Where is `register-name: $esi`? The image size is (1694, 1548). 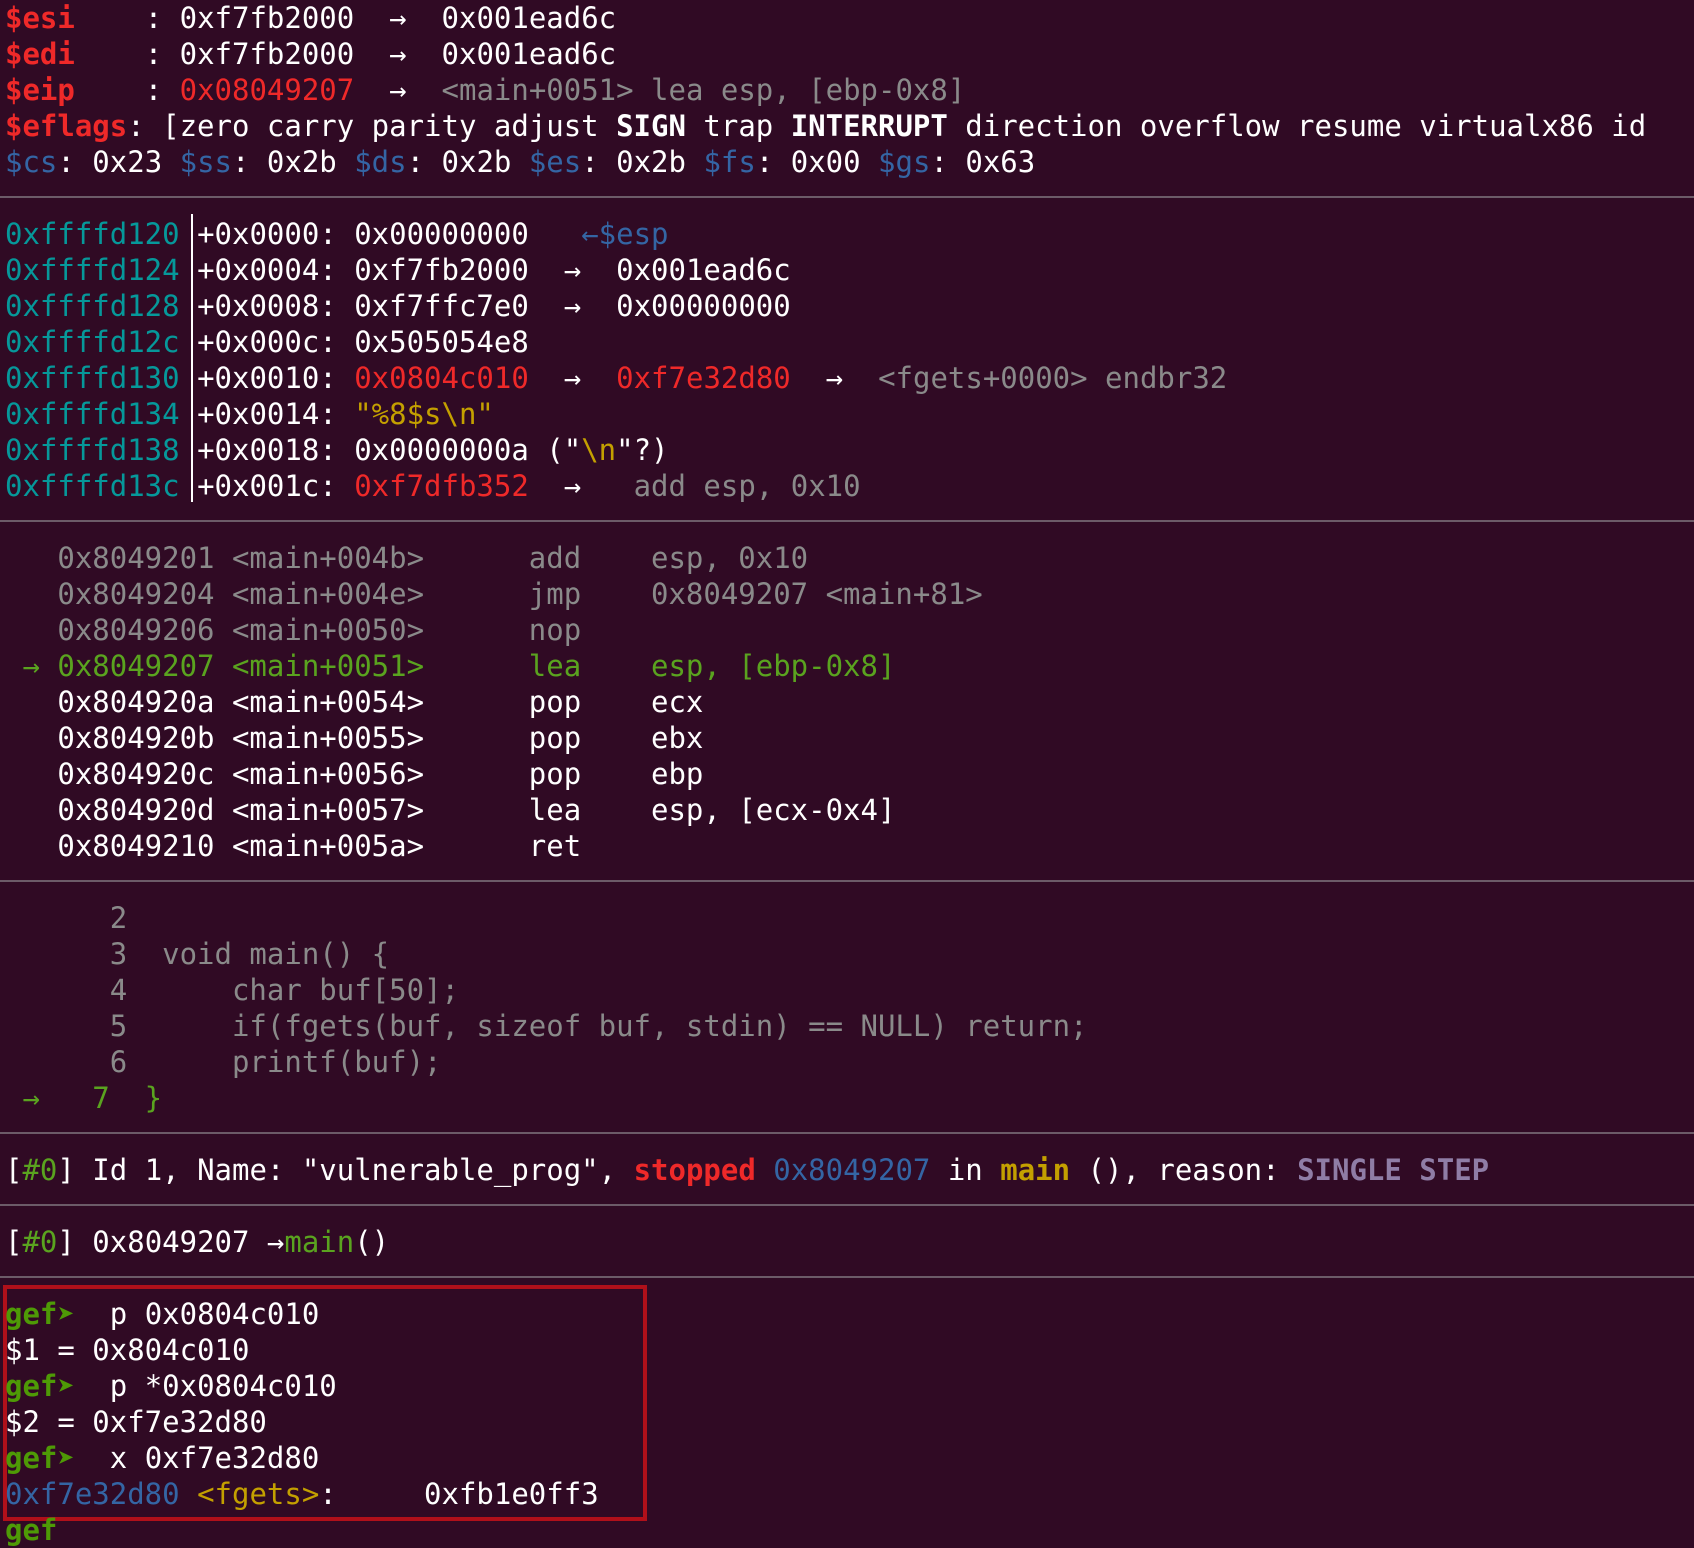 register-name: $esi is located at coordinates (40, 18).